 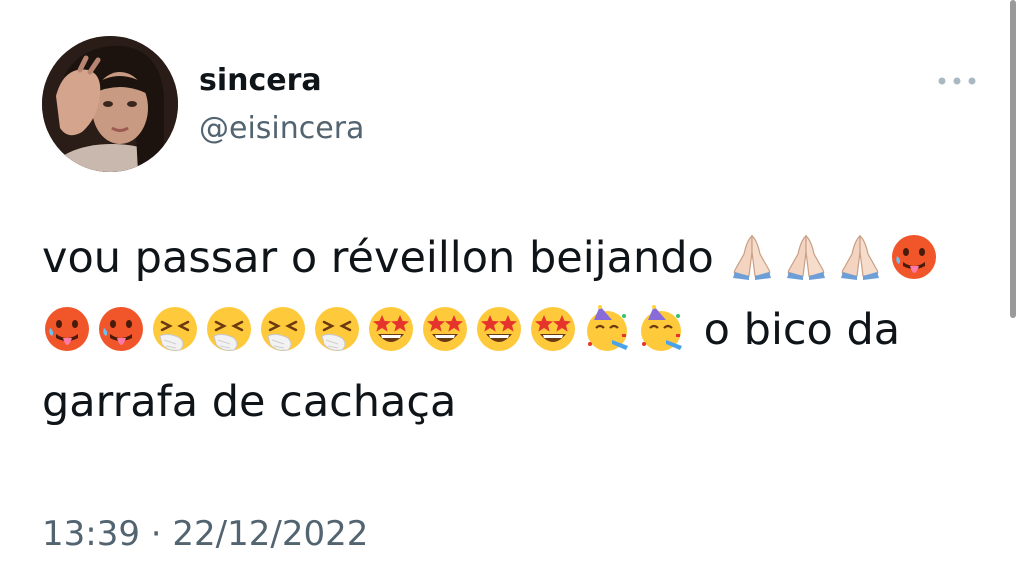 What do you see at coordinates (205, 534) in the screenshot?
I see `tweet-timestamp: 13:39 · 22/12/2022` at bounding box center [205, 534].